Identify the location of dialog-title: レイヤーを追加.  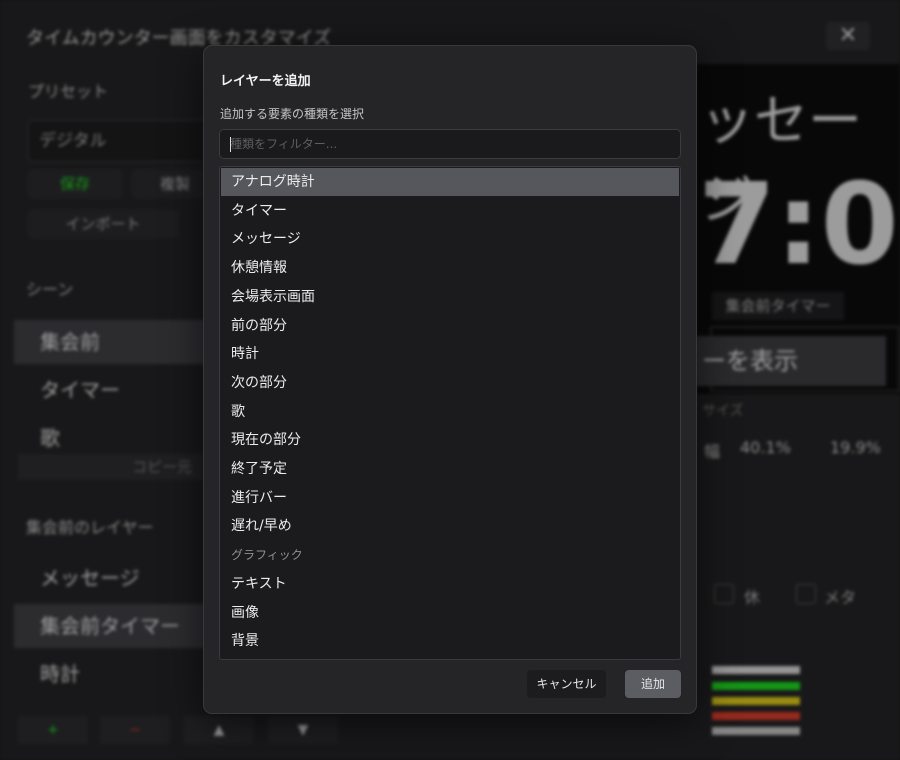
(265, 81).